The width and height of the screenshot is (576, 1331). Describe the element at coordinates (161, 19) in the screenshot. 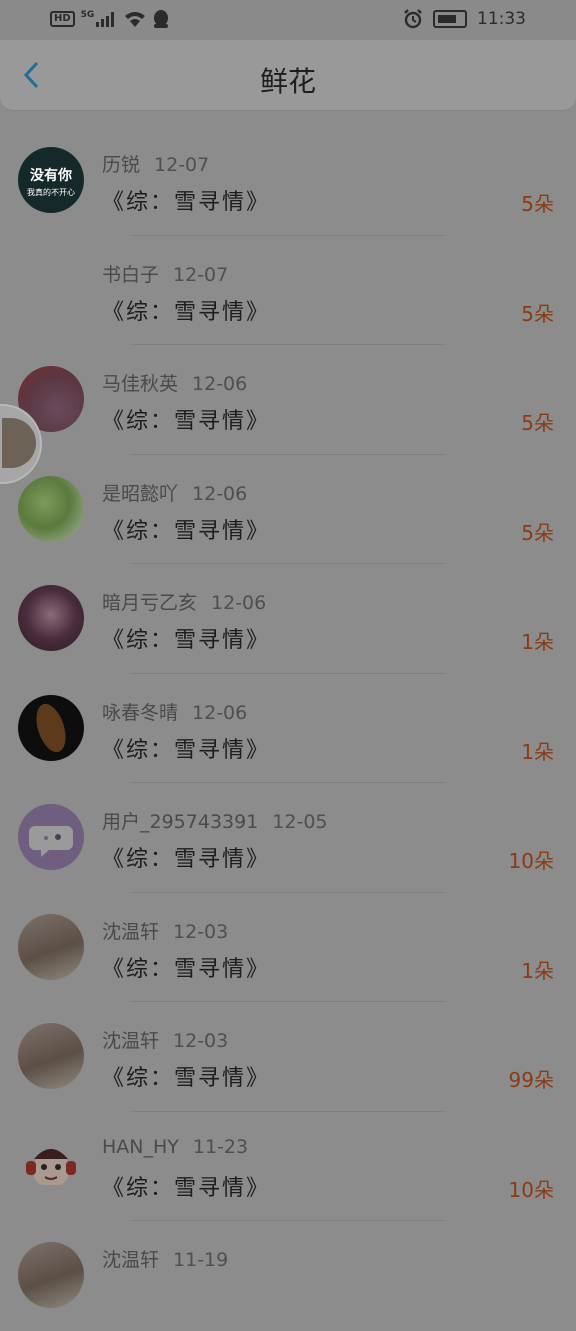

I see `qq-icon` at that location.